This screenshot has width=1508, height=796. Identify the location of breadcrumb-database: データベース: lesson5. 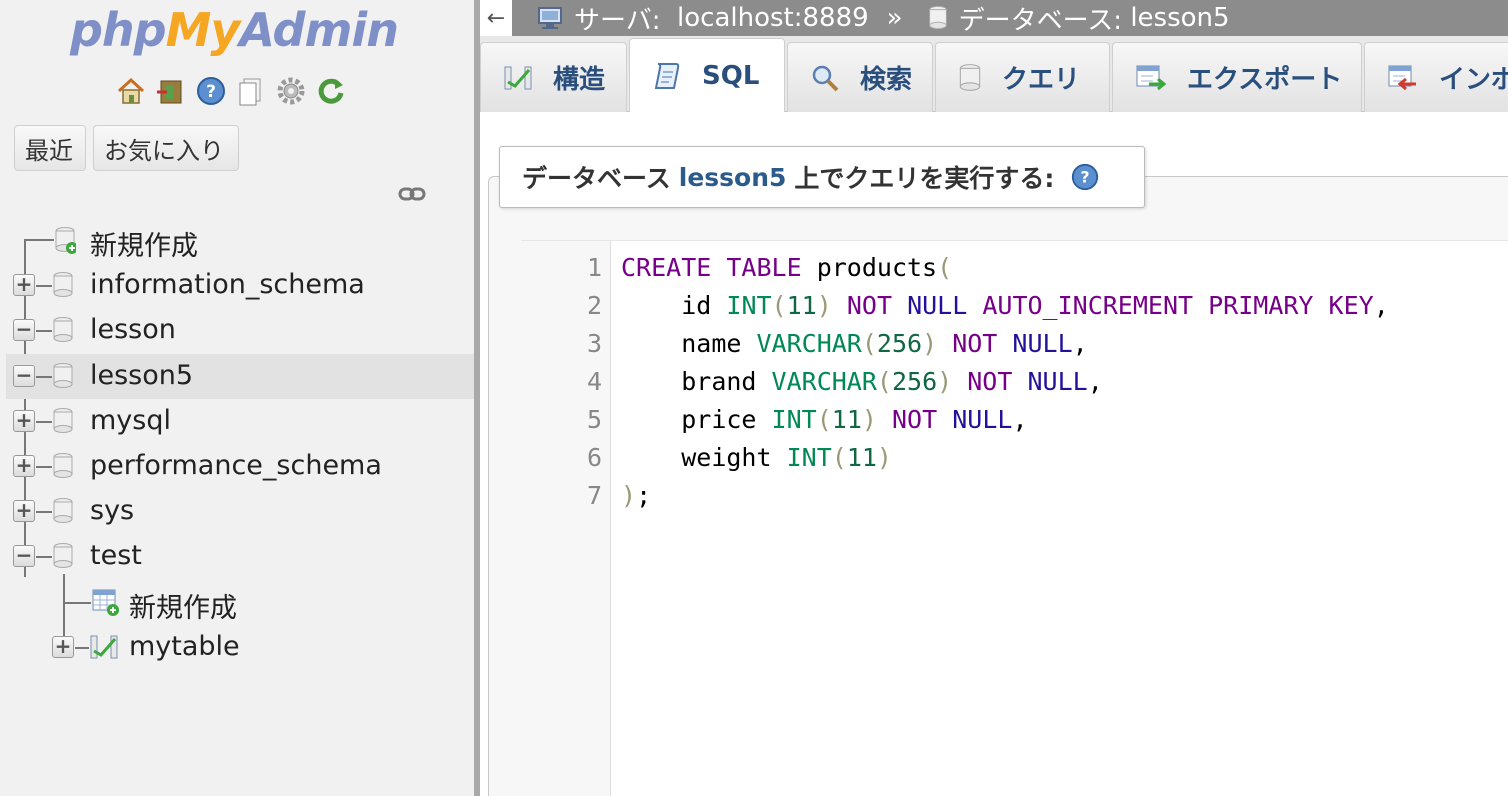
(1078, 18).